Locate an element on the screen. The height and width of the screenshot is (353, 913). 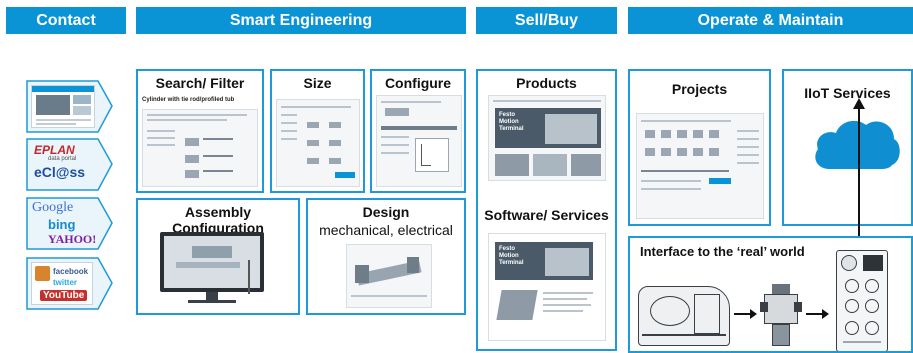
eplan-logo: EPLAN is located at coordinates (54, 150).